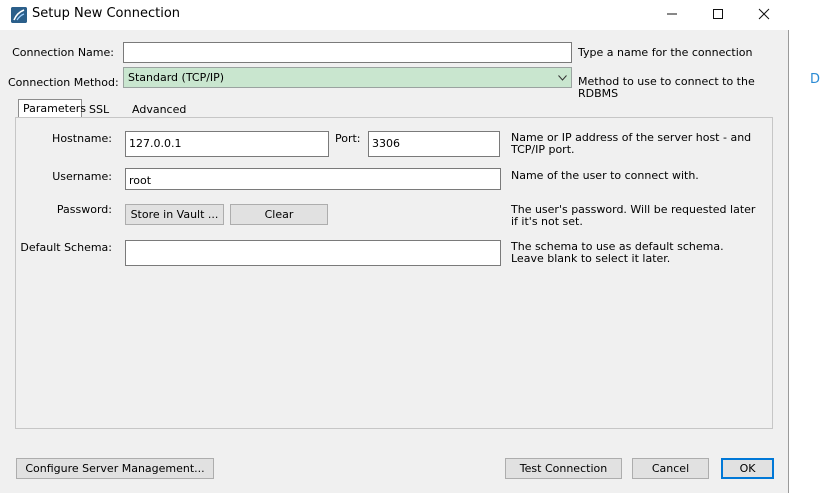  What do you see at coordinates (666, 87) in the screenshot?
I see `connection-method-hint: Method to use to connect to the RDBMS` at bounding box center [666, 87].